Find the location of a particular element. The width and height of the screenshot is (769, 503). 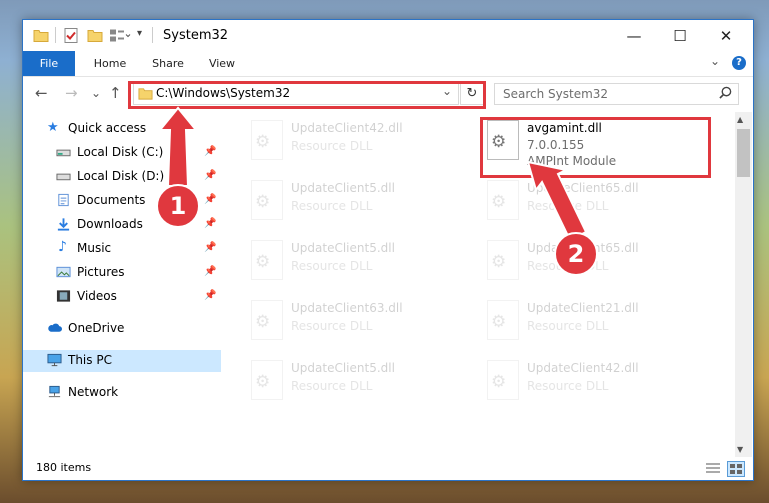

up-button: ↑ is located at coordinates (115, 93).